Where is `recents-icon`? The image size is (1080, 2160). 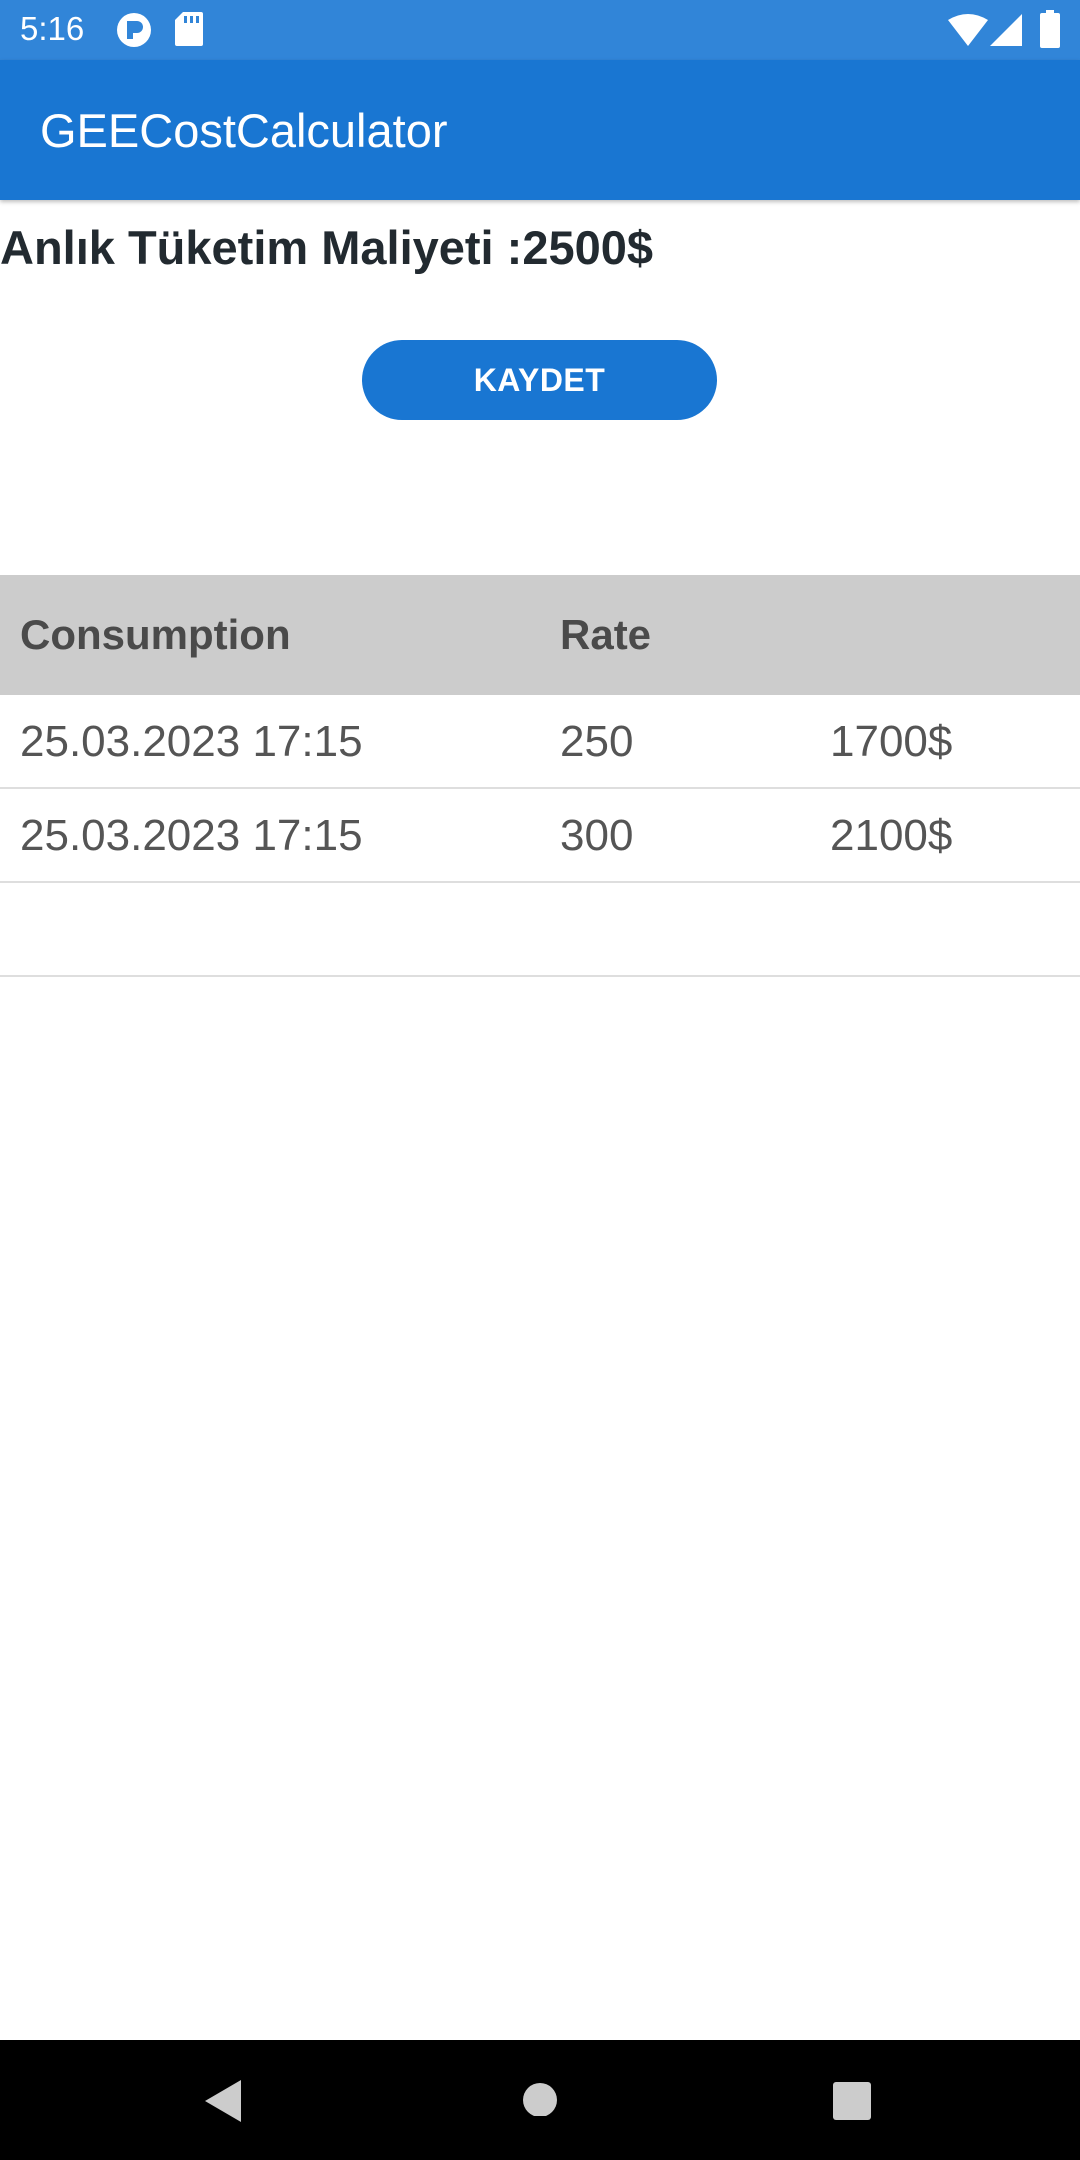
recents-icon is located at coordinates (852, 2103).